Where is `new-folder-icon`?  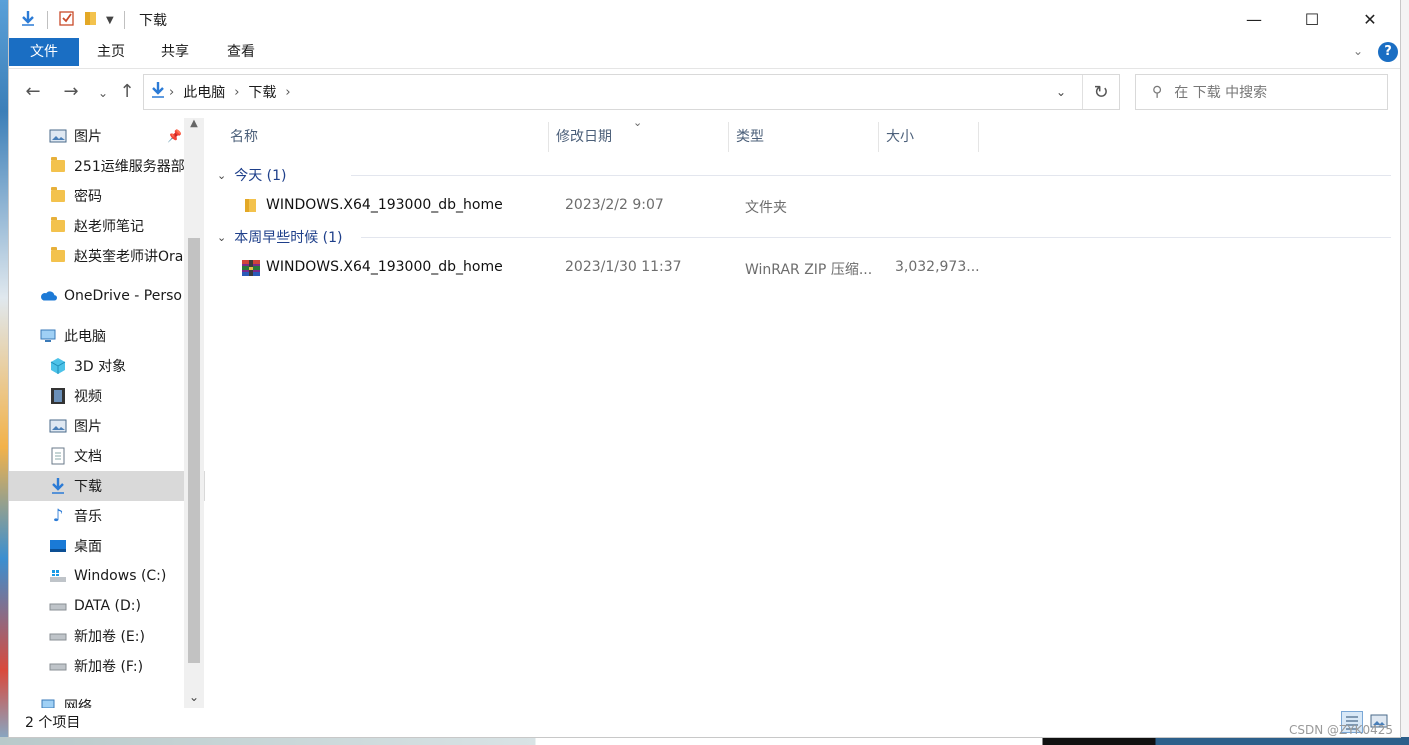
new-folder-icon is located at coordinates (91, 20).